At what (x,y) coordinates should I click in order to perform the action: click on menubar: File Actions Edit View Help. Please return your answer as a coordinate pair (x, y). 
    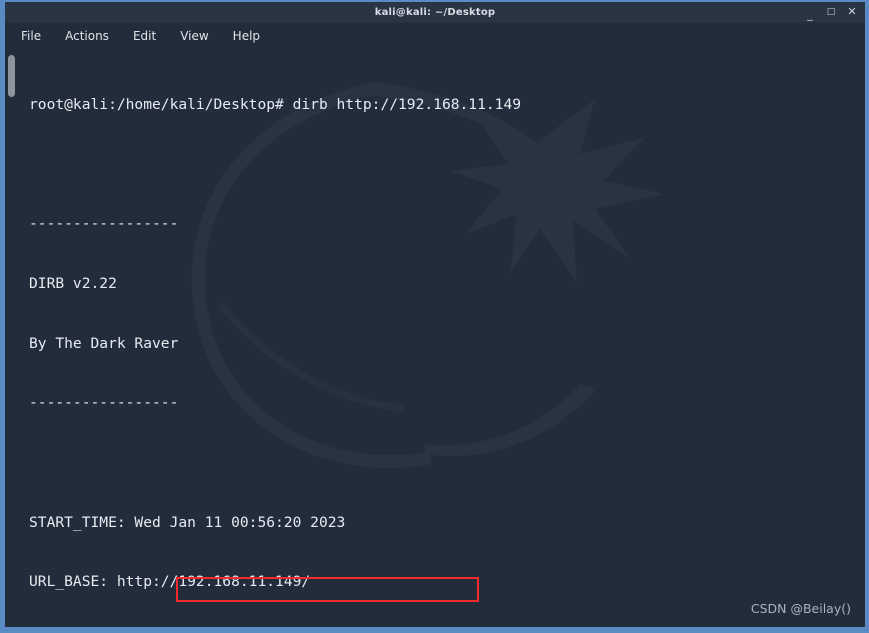
    Looking at the image, I should click on (435, 36).